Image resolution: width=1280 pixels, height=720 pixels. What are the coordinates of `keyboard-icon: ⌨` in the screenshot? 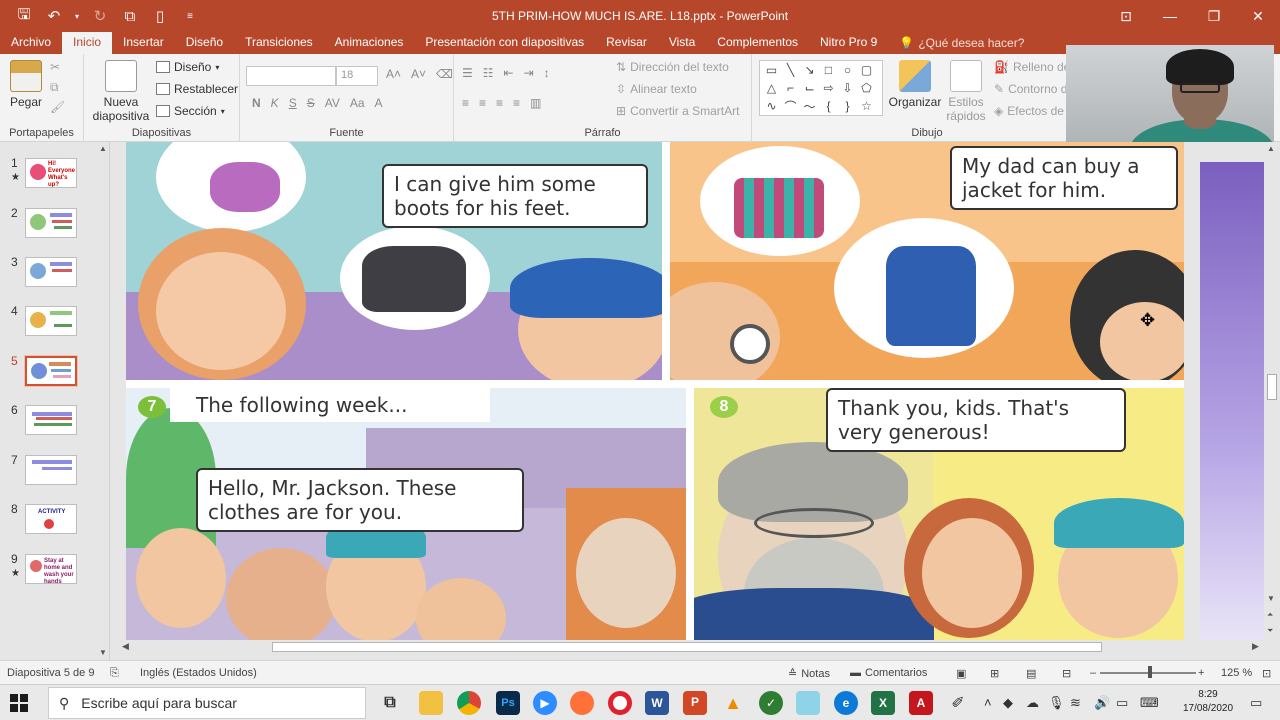 It's located at (1149, 703).